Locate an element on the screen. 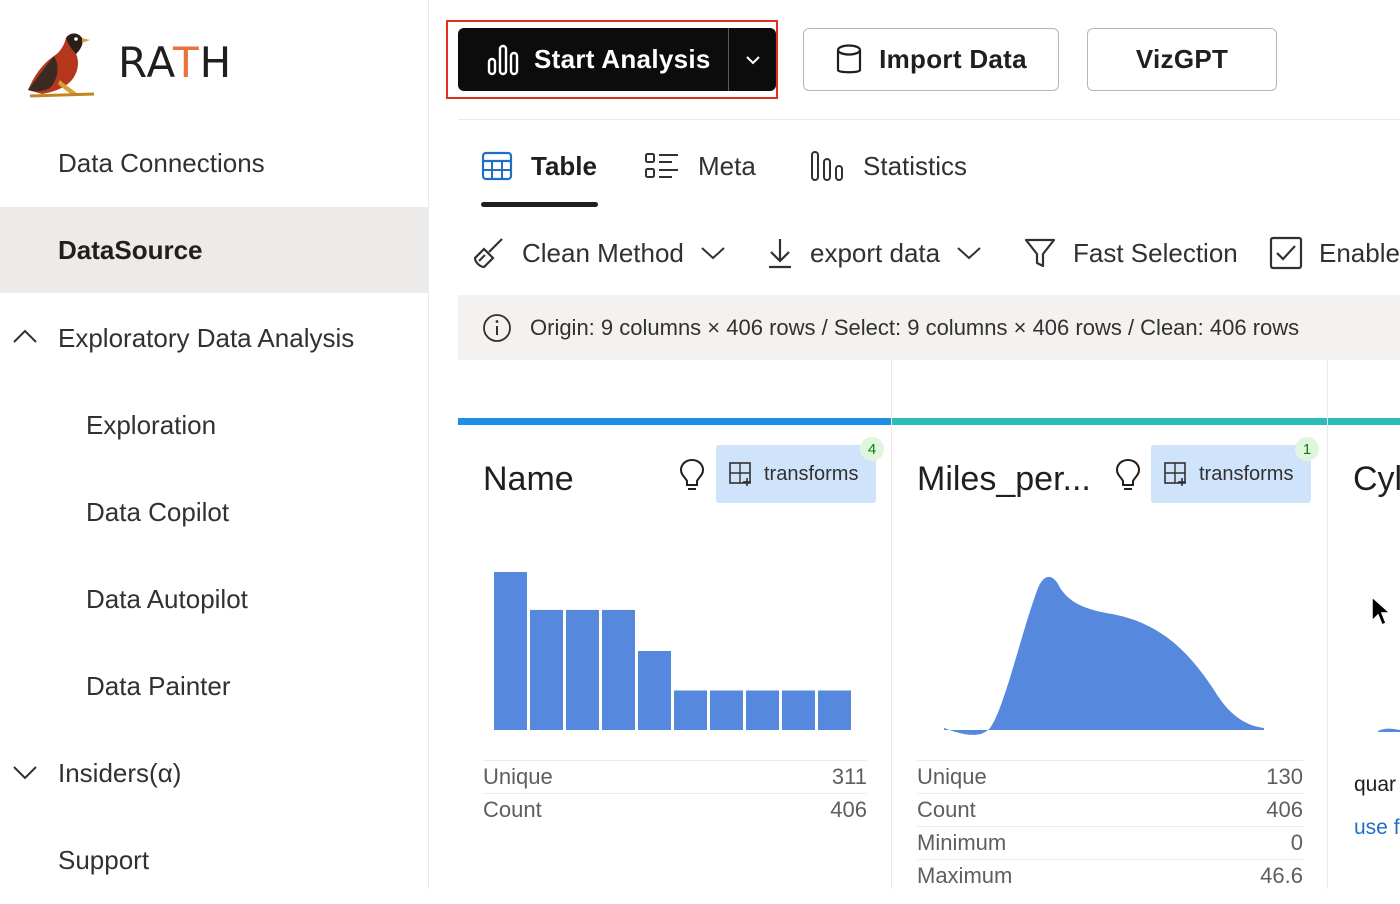  density-area is located at coordinates (1104, 655).